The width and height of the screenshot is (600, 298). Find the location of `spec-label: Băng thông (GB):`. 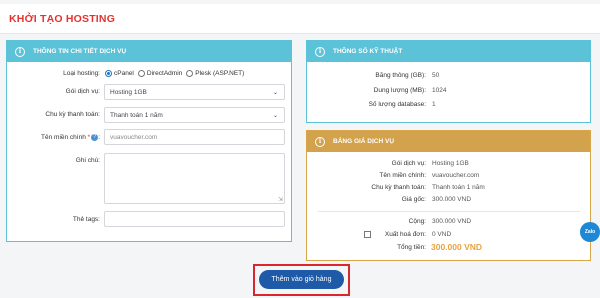

spec-label: Băng thông (GB): is located at coordinates (400, 75).